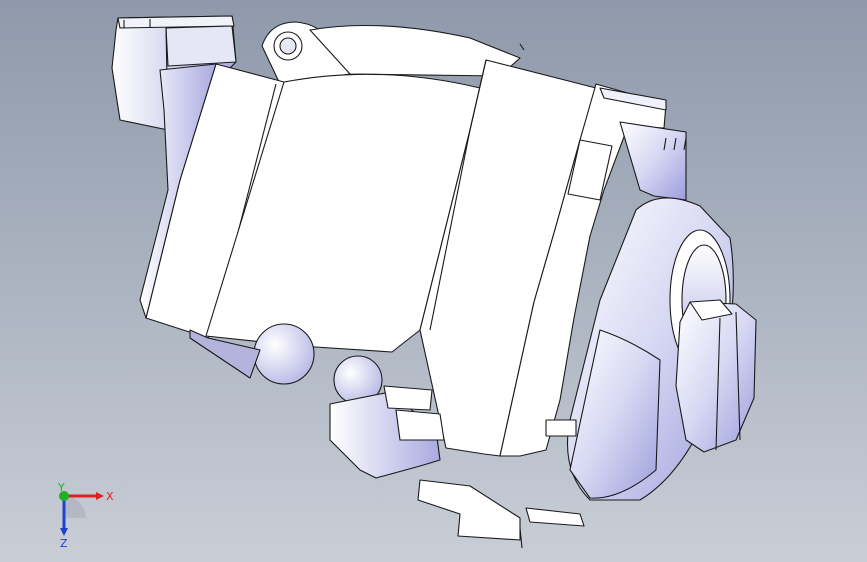 This screenshot has height=562, width=867. I want to click on bottom-clip, so click(469, 510).